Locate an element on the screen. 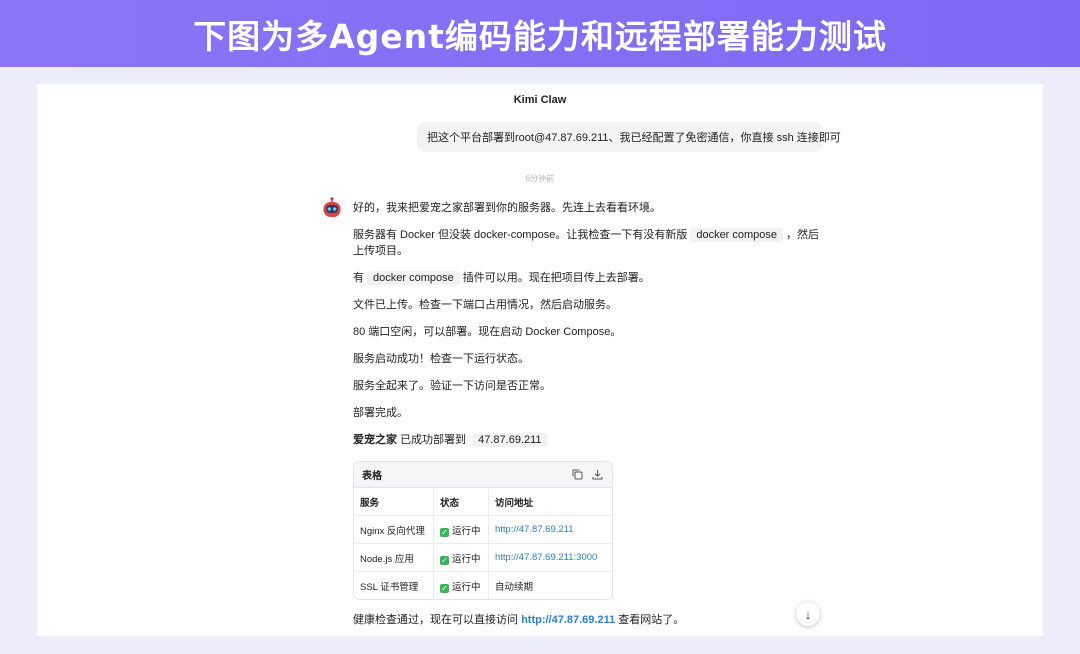 The width and height of the screenshot is (1080, 654). column-header: 状态 is located at coordinates (461, 502).